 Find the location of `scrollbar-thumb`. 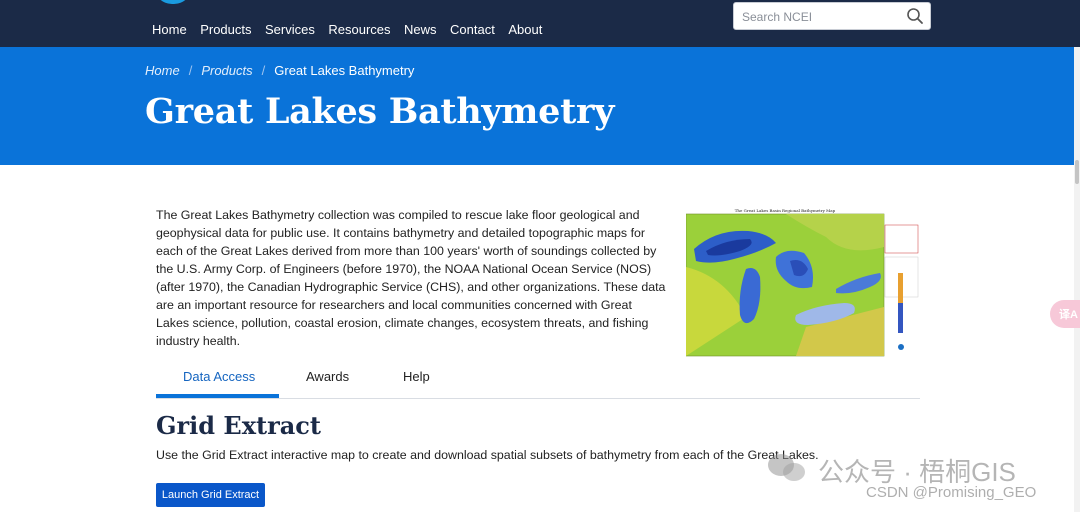

scrollbar-thumb is located at coordinates (1077, 172).